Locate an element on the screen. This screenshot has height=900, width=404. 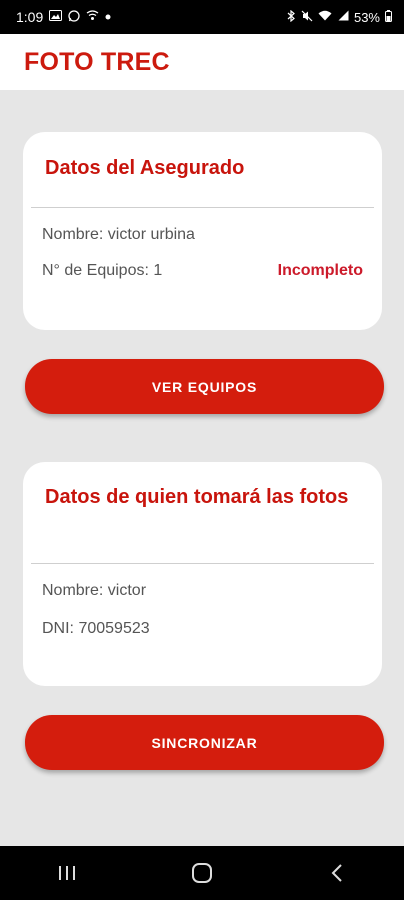
status-badge: Incompleto is located at coordinates (320, 270).